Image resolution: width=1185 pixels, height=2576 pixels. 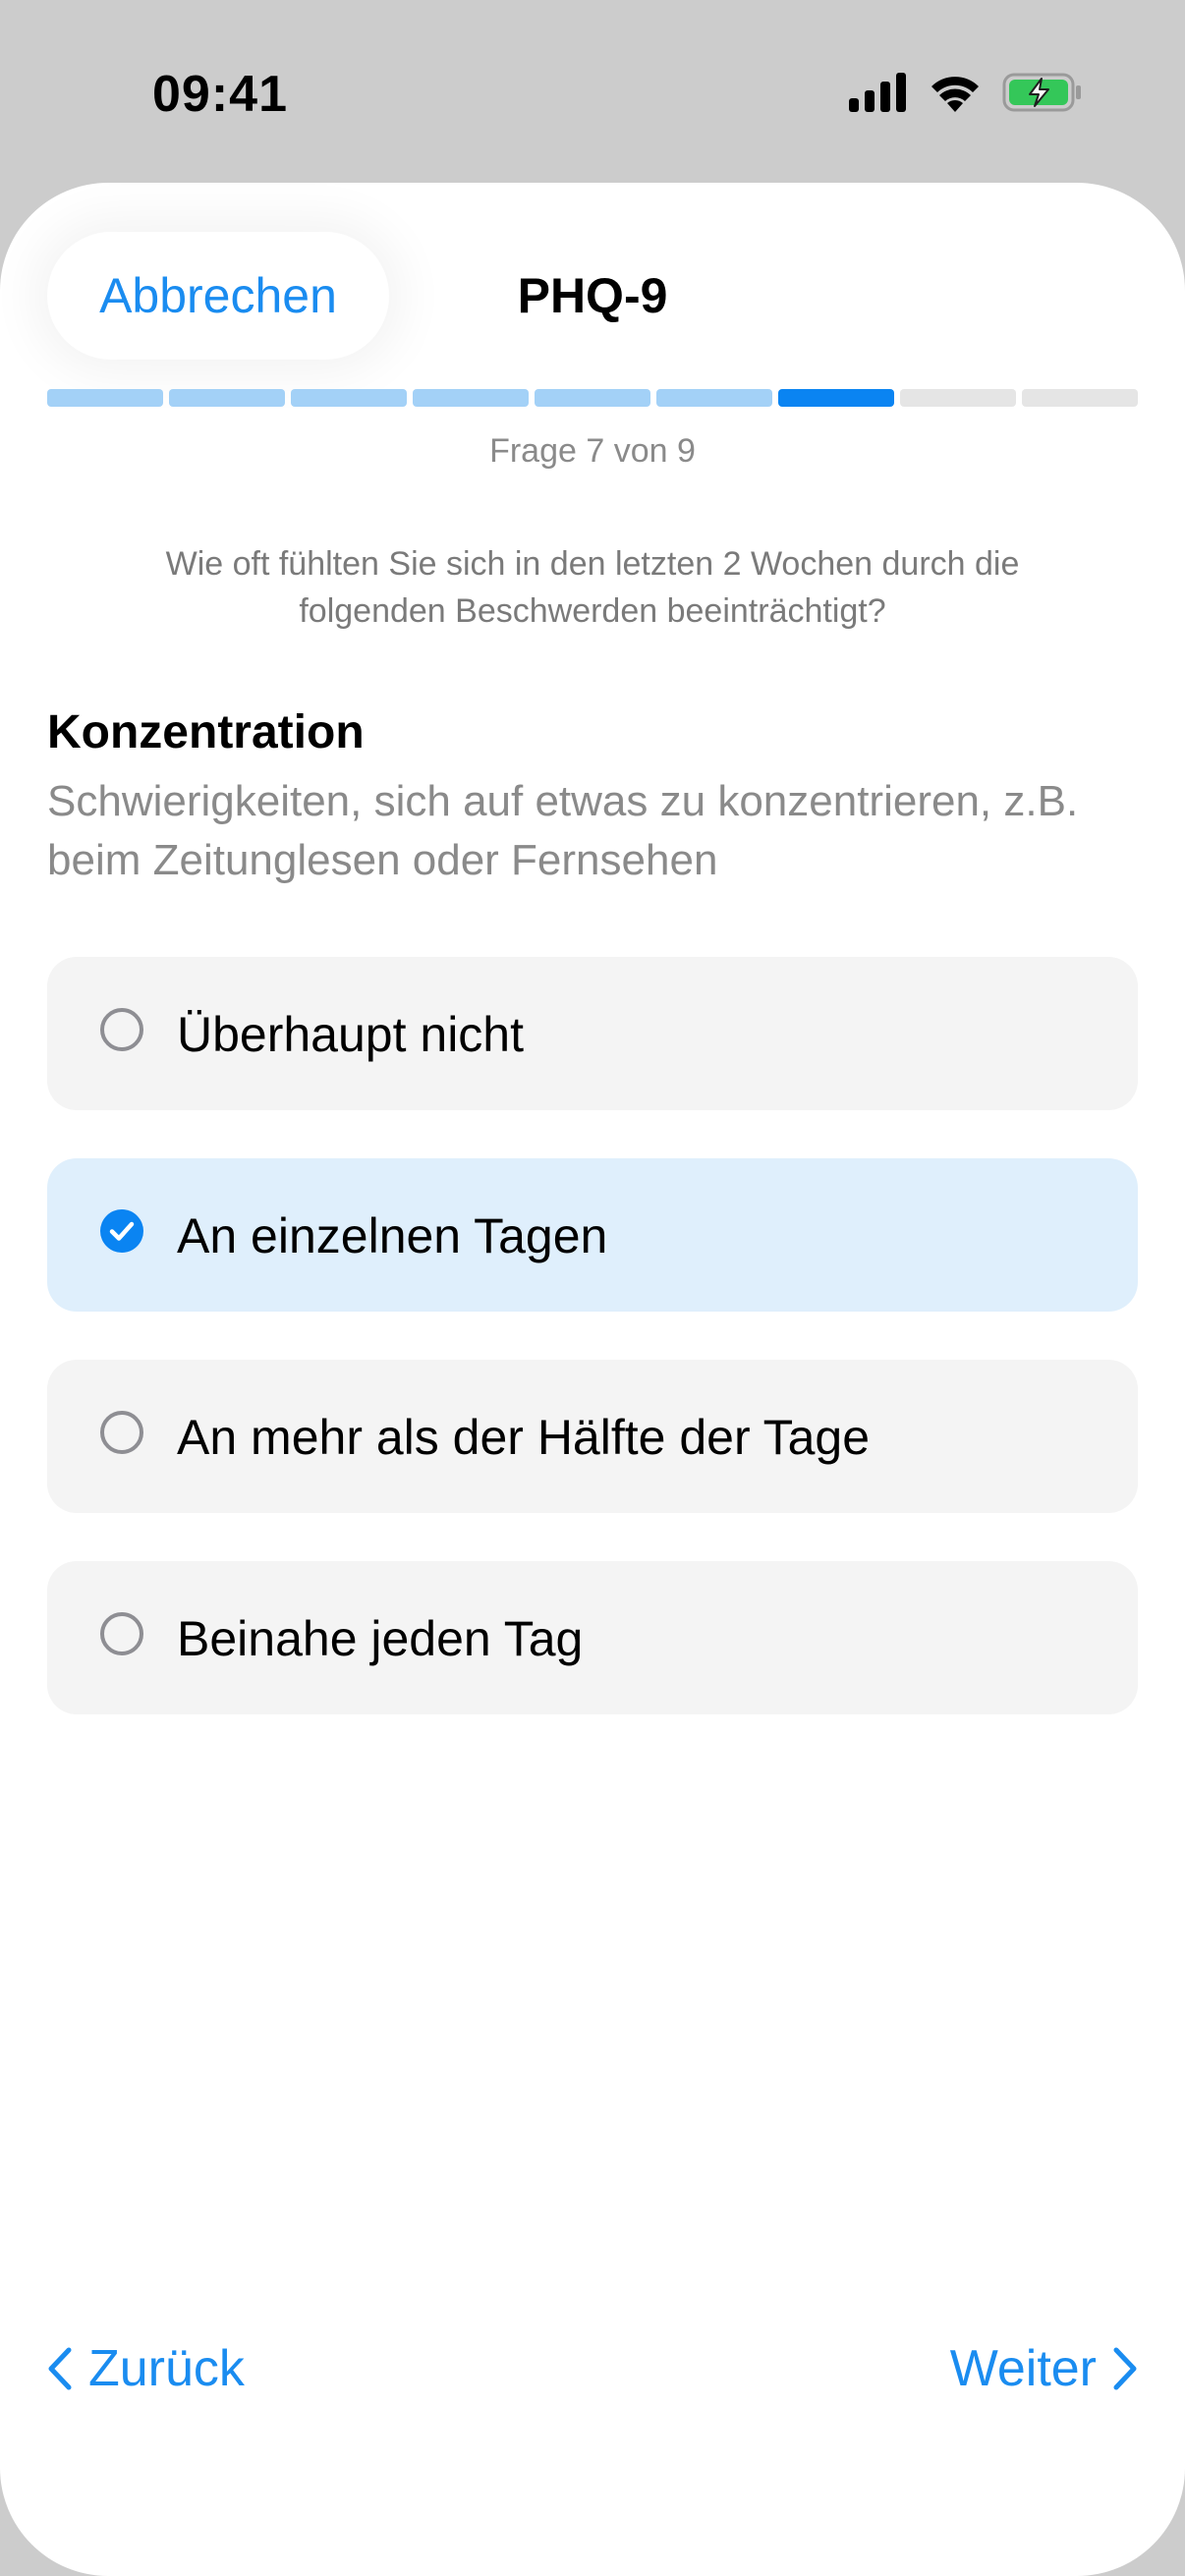 I want to click on status-icons, so click(x=966, y=95).